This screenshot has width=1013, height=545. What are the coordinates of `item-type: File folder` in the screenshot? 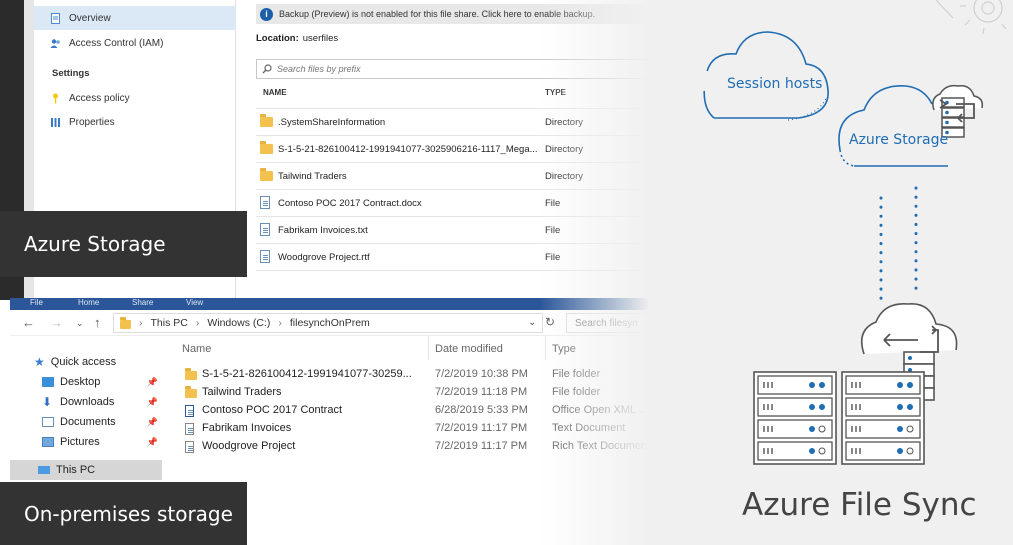 It's located at (576, 374).